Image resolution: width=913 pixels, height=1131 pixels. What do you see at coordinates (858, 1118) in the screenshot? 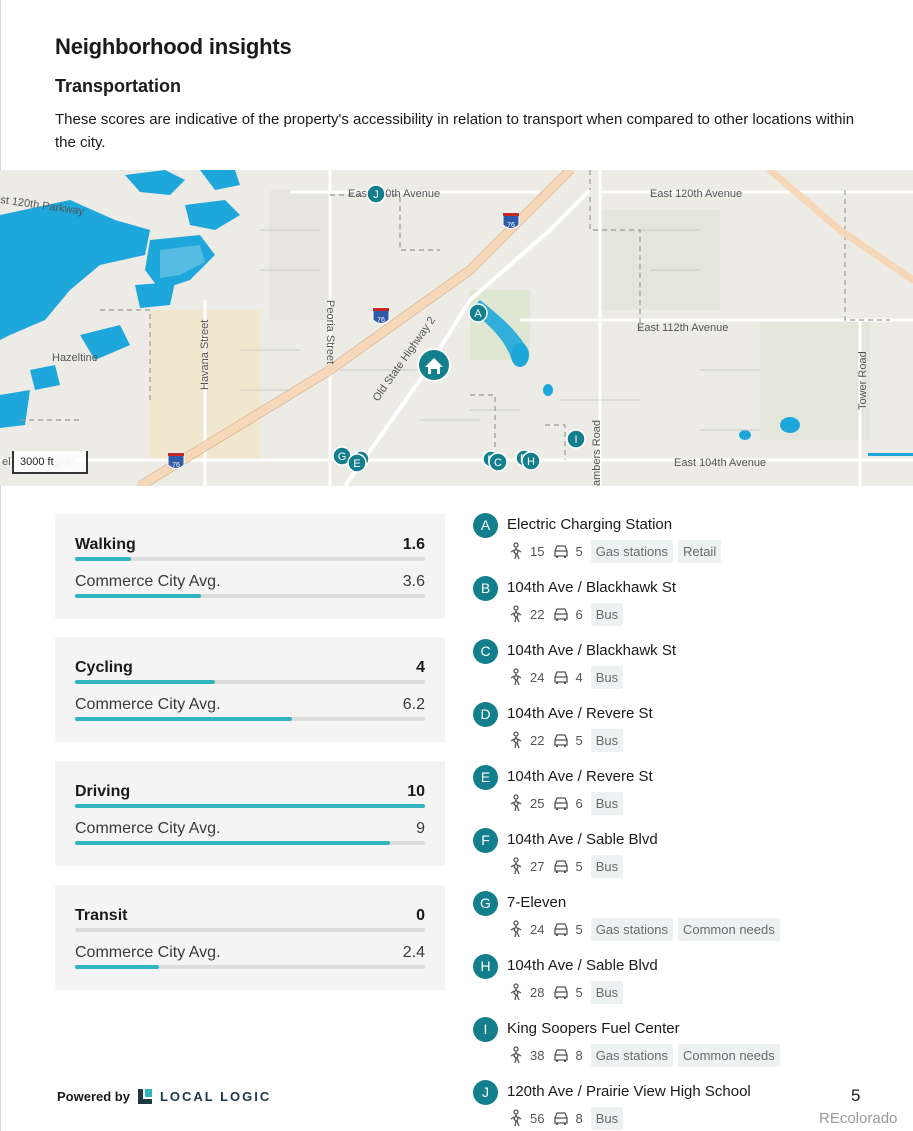
I see `watermark: REcolorado` at bounding box center [858, 1118].